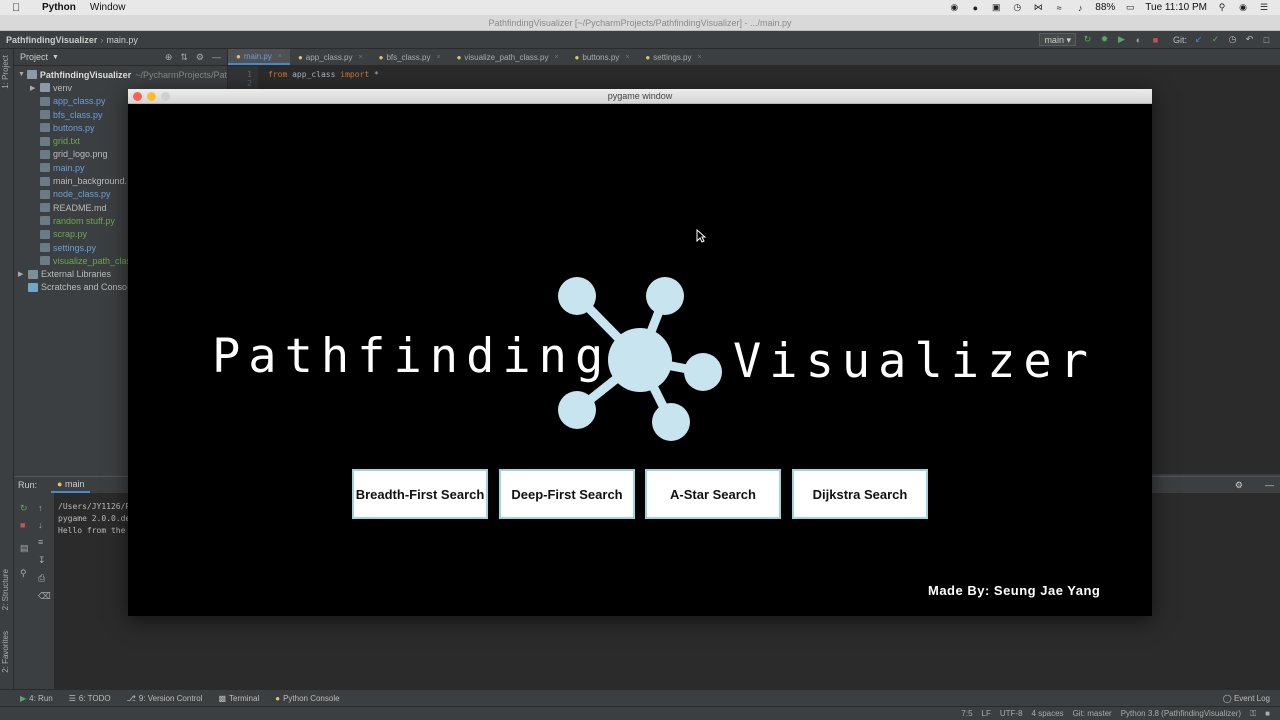 The height and width of the screenshot is (720, 1280). What do you see at coordinates (22, 74) in the screenshot?
I see `expand-arrow-icon: ▼` at bounding box center [22, 74].